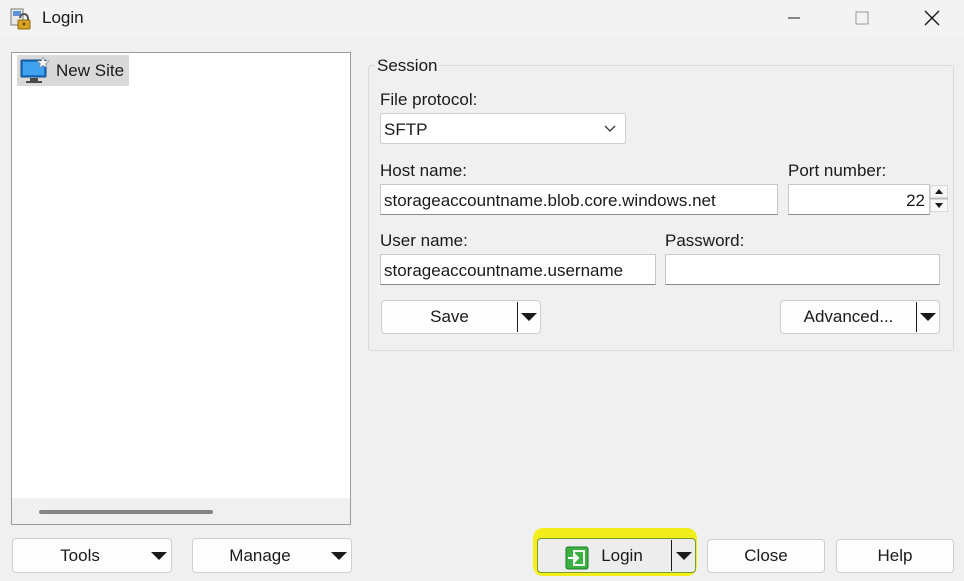 The width and height of the screenshot is (964, 581). What do you see at coordinates (802, 269) in the screenshot?
I see `password-field` at bounding box center [802, 269].